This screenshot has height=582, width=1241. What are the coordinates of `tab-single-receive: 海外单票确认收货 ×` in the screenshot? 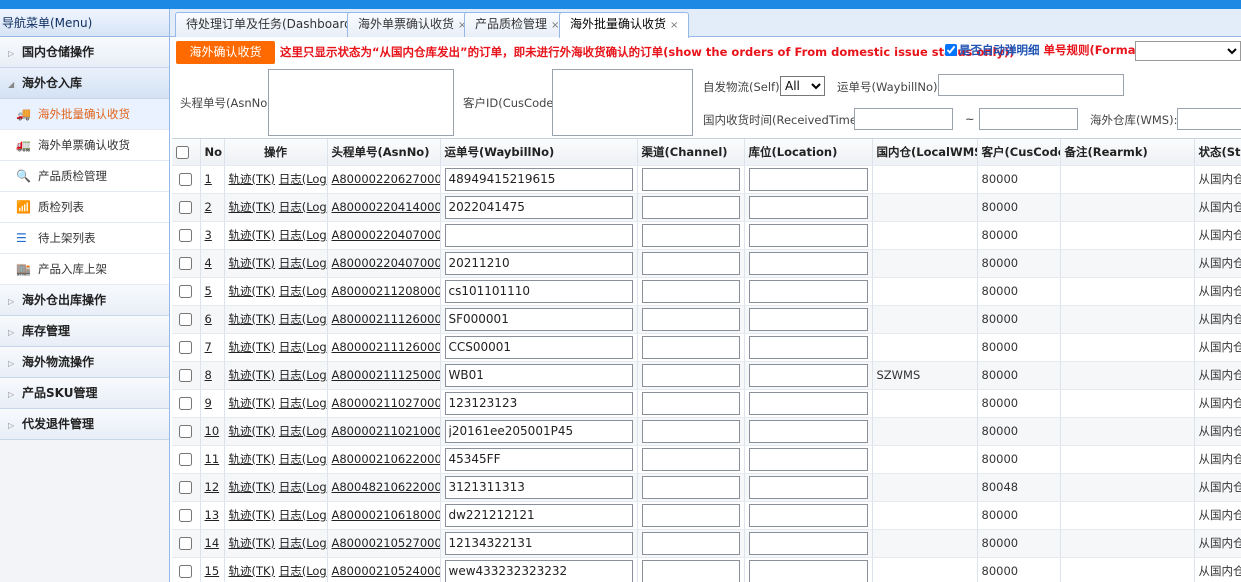 It's located at (412, 24).